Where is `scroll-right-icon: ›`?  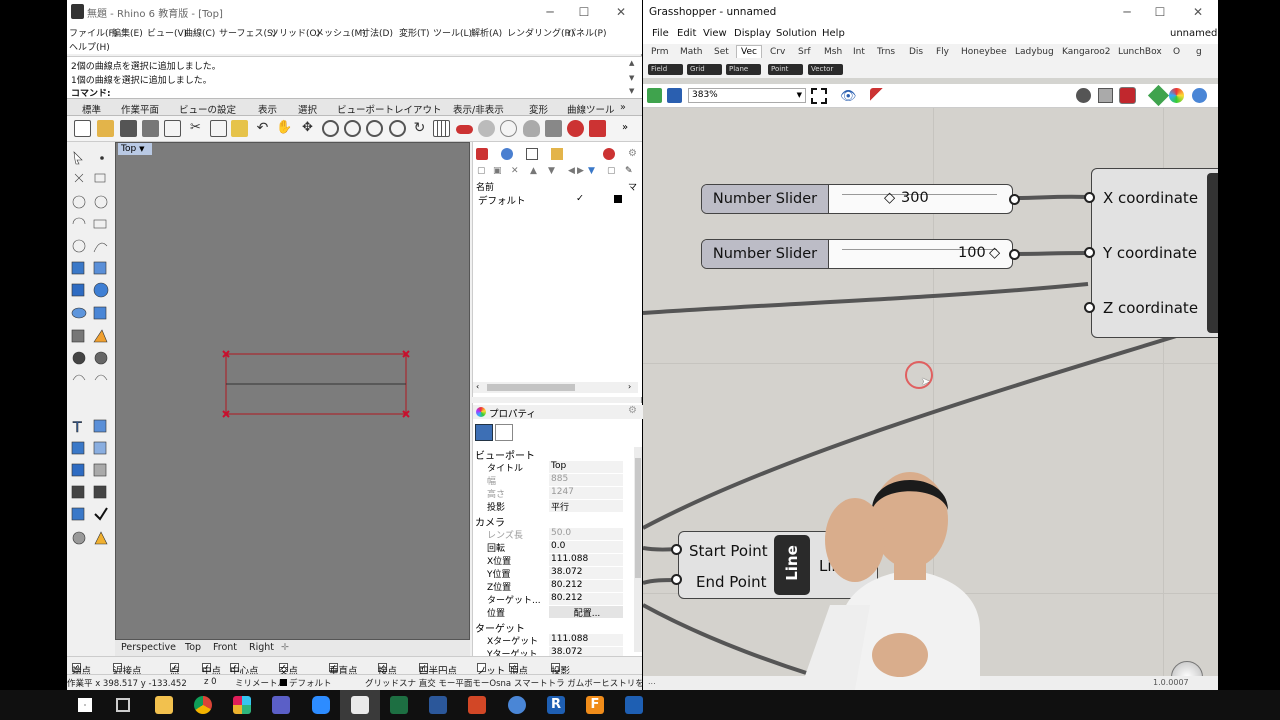 scroll-right-icon: › is located at coordinates (629, 386).